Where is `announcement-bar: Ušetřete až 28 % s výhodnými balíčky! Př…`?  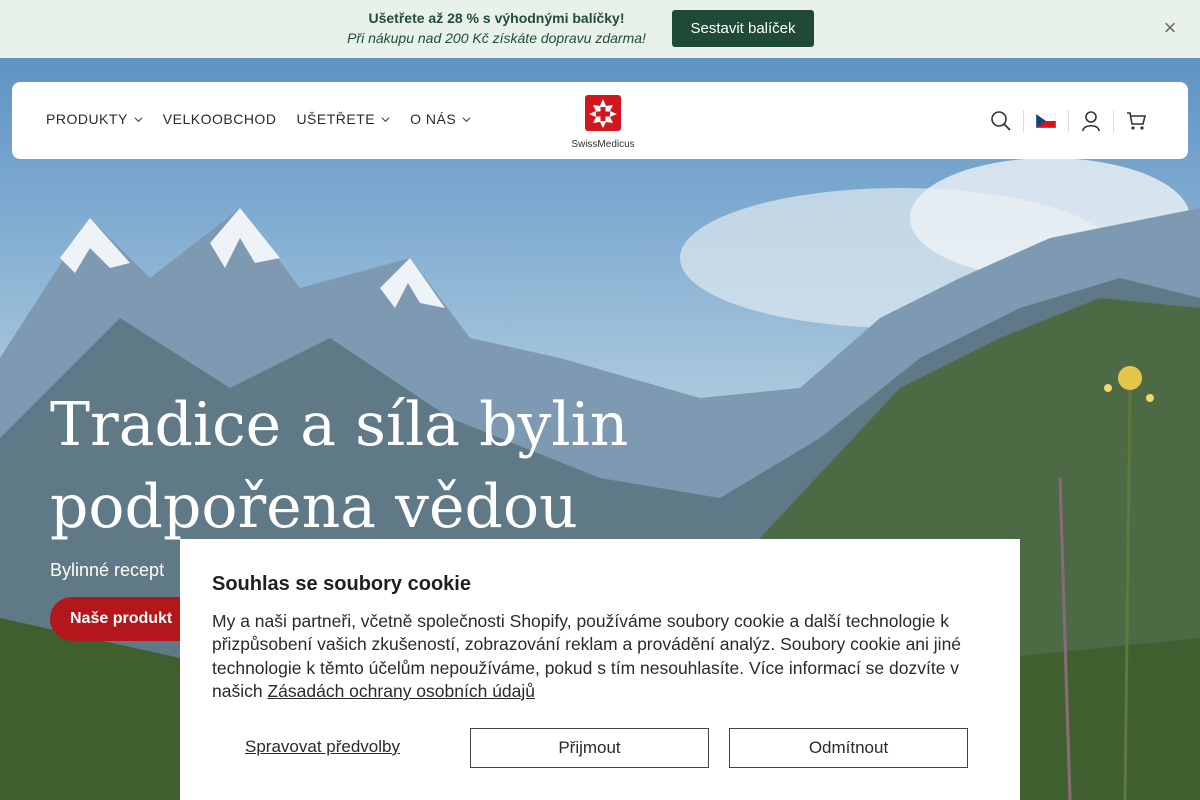
announcement-bar: Ušetřete až 28 % s výhodnými balíčky! Př… is located at coordinates (600, 29).